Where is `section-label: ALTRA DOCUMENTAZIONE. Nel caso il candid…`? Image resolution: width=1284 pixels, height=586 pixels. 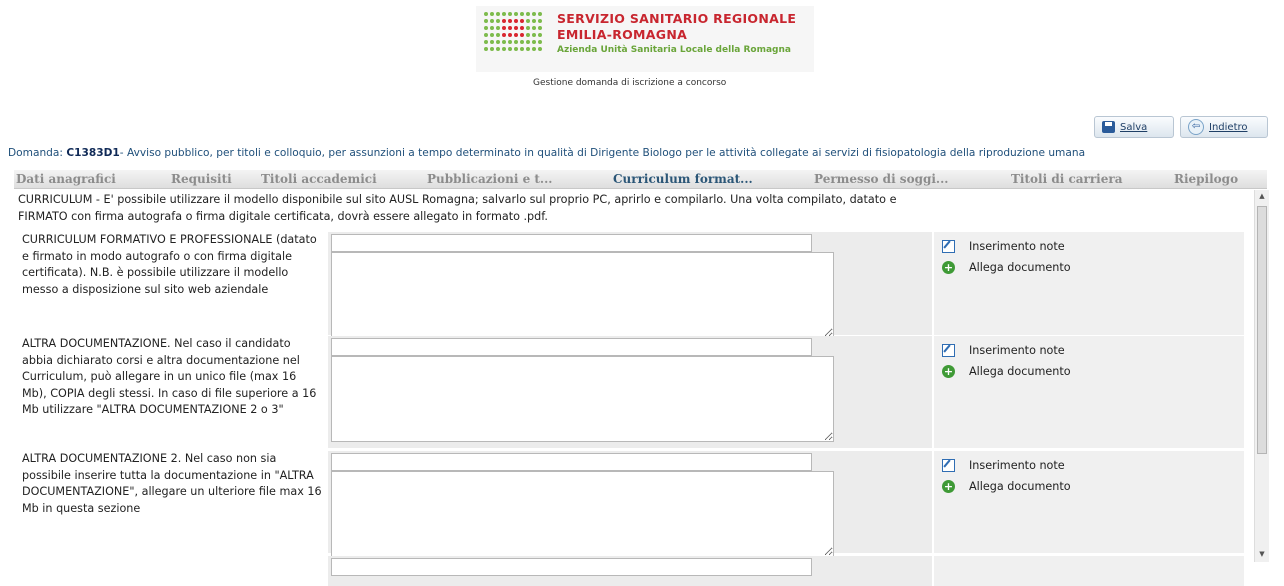 section-label: ALTRA DOCUMENTAZIONE. Nel caso il candid… is located at coordinates (169, 376).